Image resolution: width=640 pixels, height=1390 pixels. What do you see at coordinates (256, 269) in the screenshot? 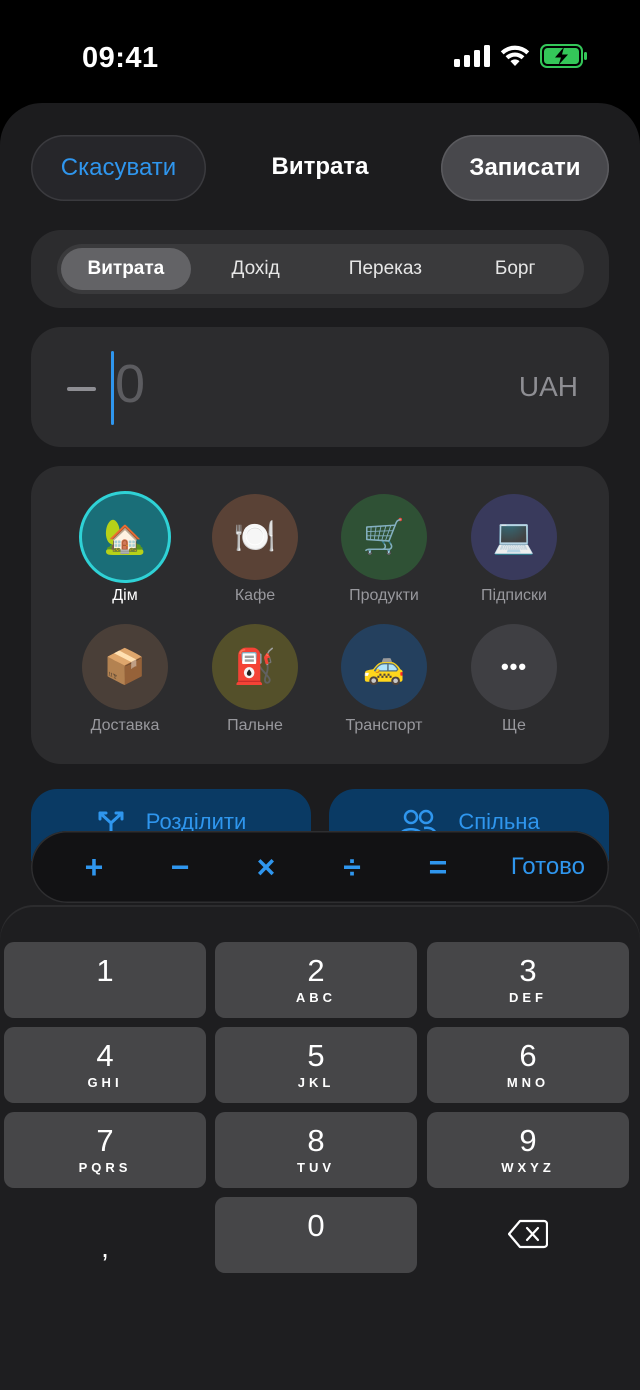
I see `tab-income: Дохід` at bounding box center [256, 269].